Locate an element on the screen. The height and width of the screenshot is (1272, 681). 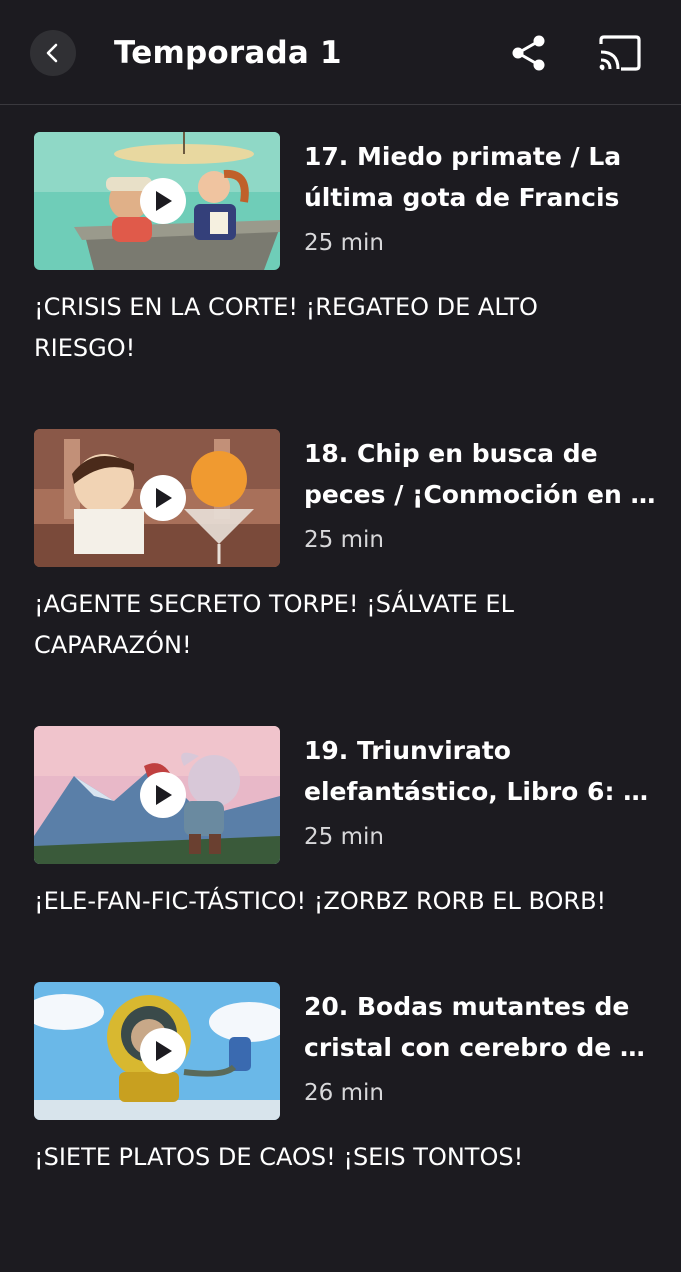
cast-icon is located at coordinates (620, 53).